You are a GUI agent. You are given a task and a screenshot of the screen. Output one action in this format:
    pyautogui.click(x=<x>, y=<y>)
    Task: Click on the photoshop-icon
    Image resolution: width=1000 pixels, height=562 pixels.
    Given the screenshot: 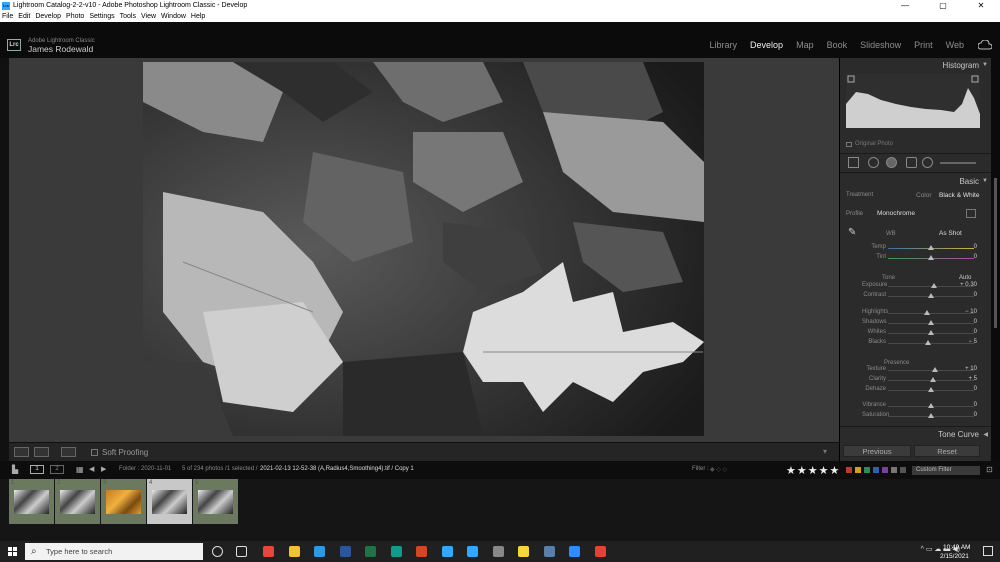 What is the action you would take?
    pyautogui.click(x=472, y=551)
    